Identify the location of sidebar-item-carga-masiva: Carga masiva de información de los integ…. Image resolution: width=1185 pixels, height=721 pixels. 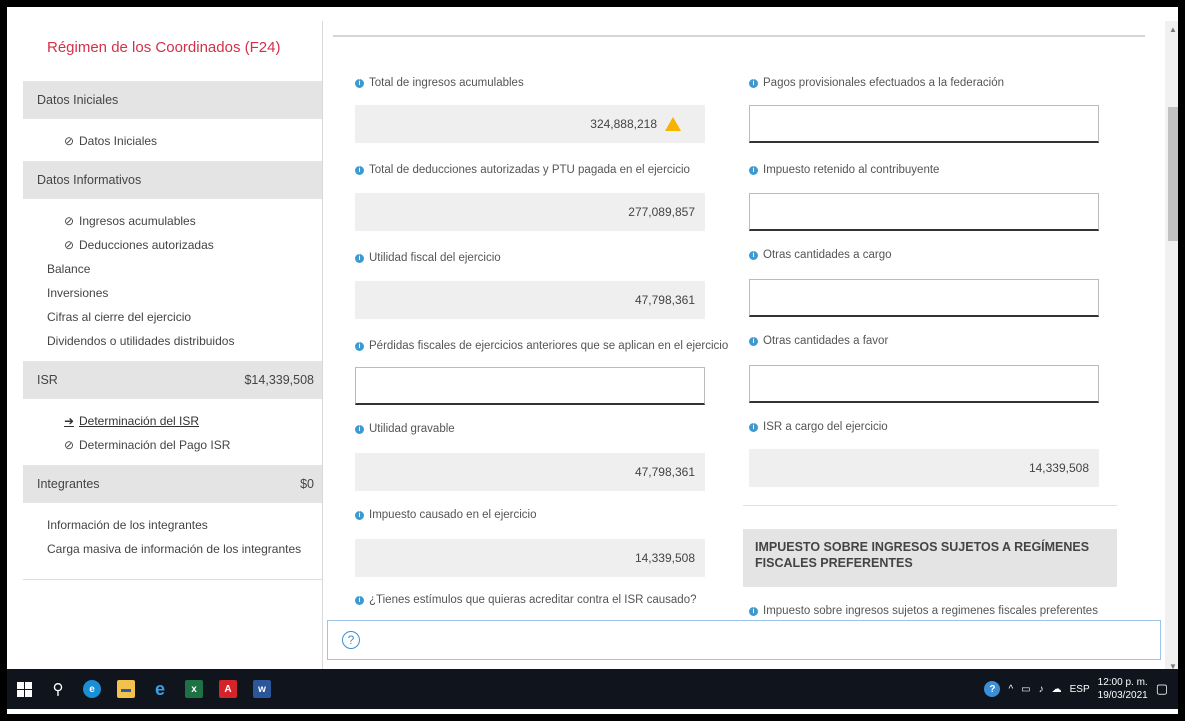
(184, 549).